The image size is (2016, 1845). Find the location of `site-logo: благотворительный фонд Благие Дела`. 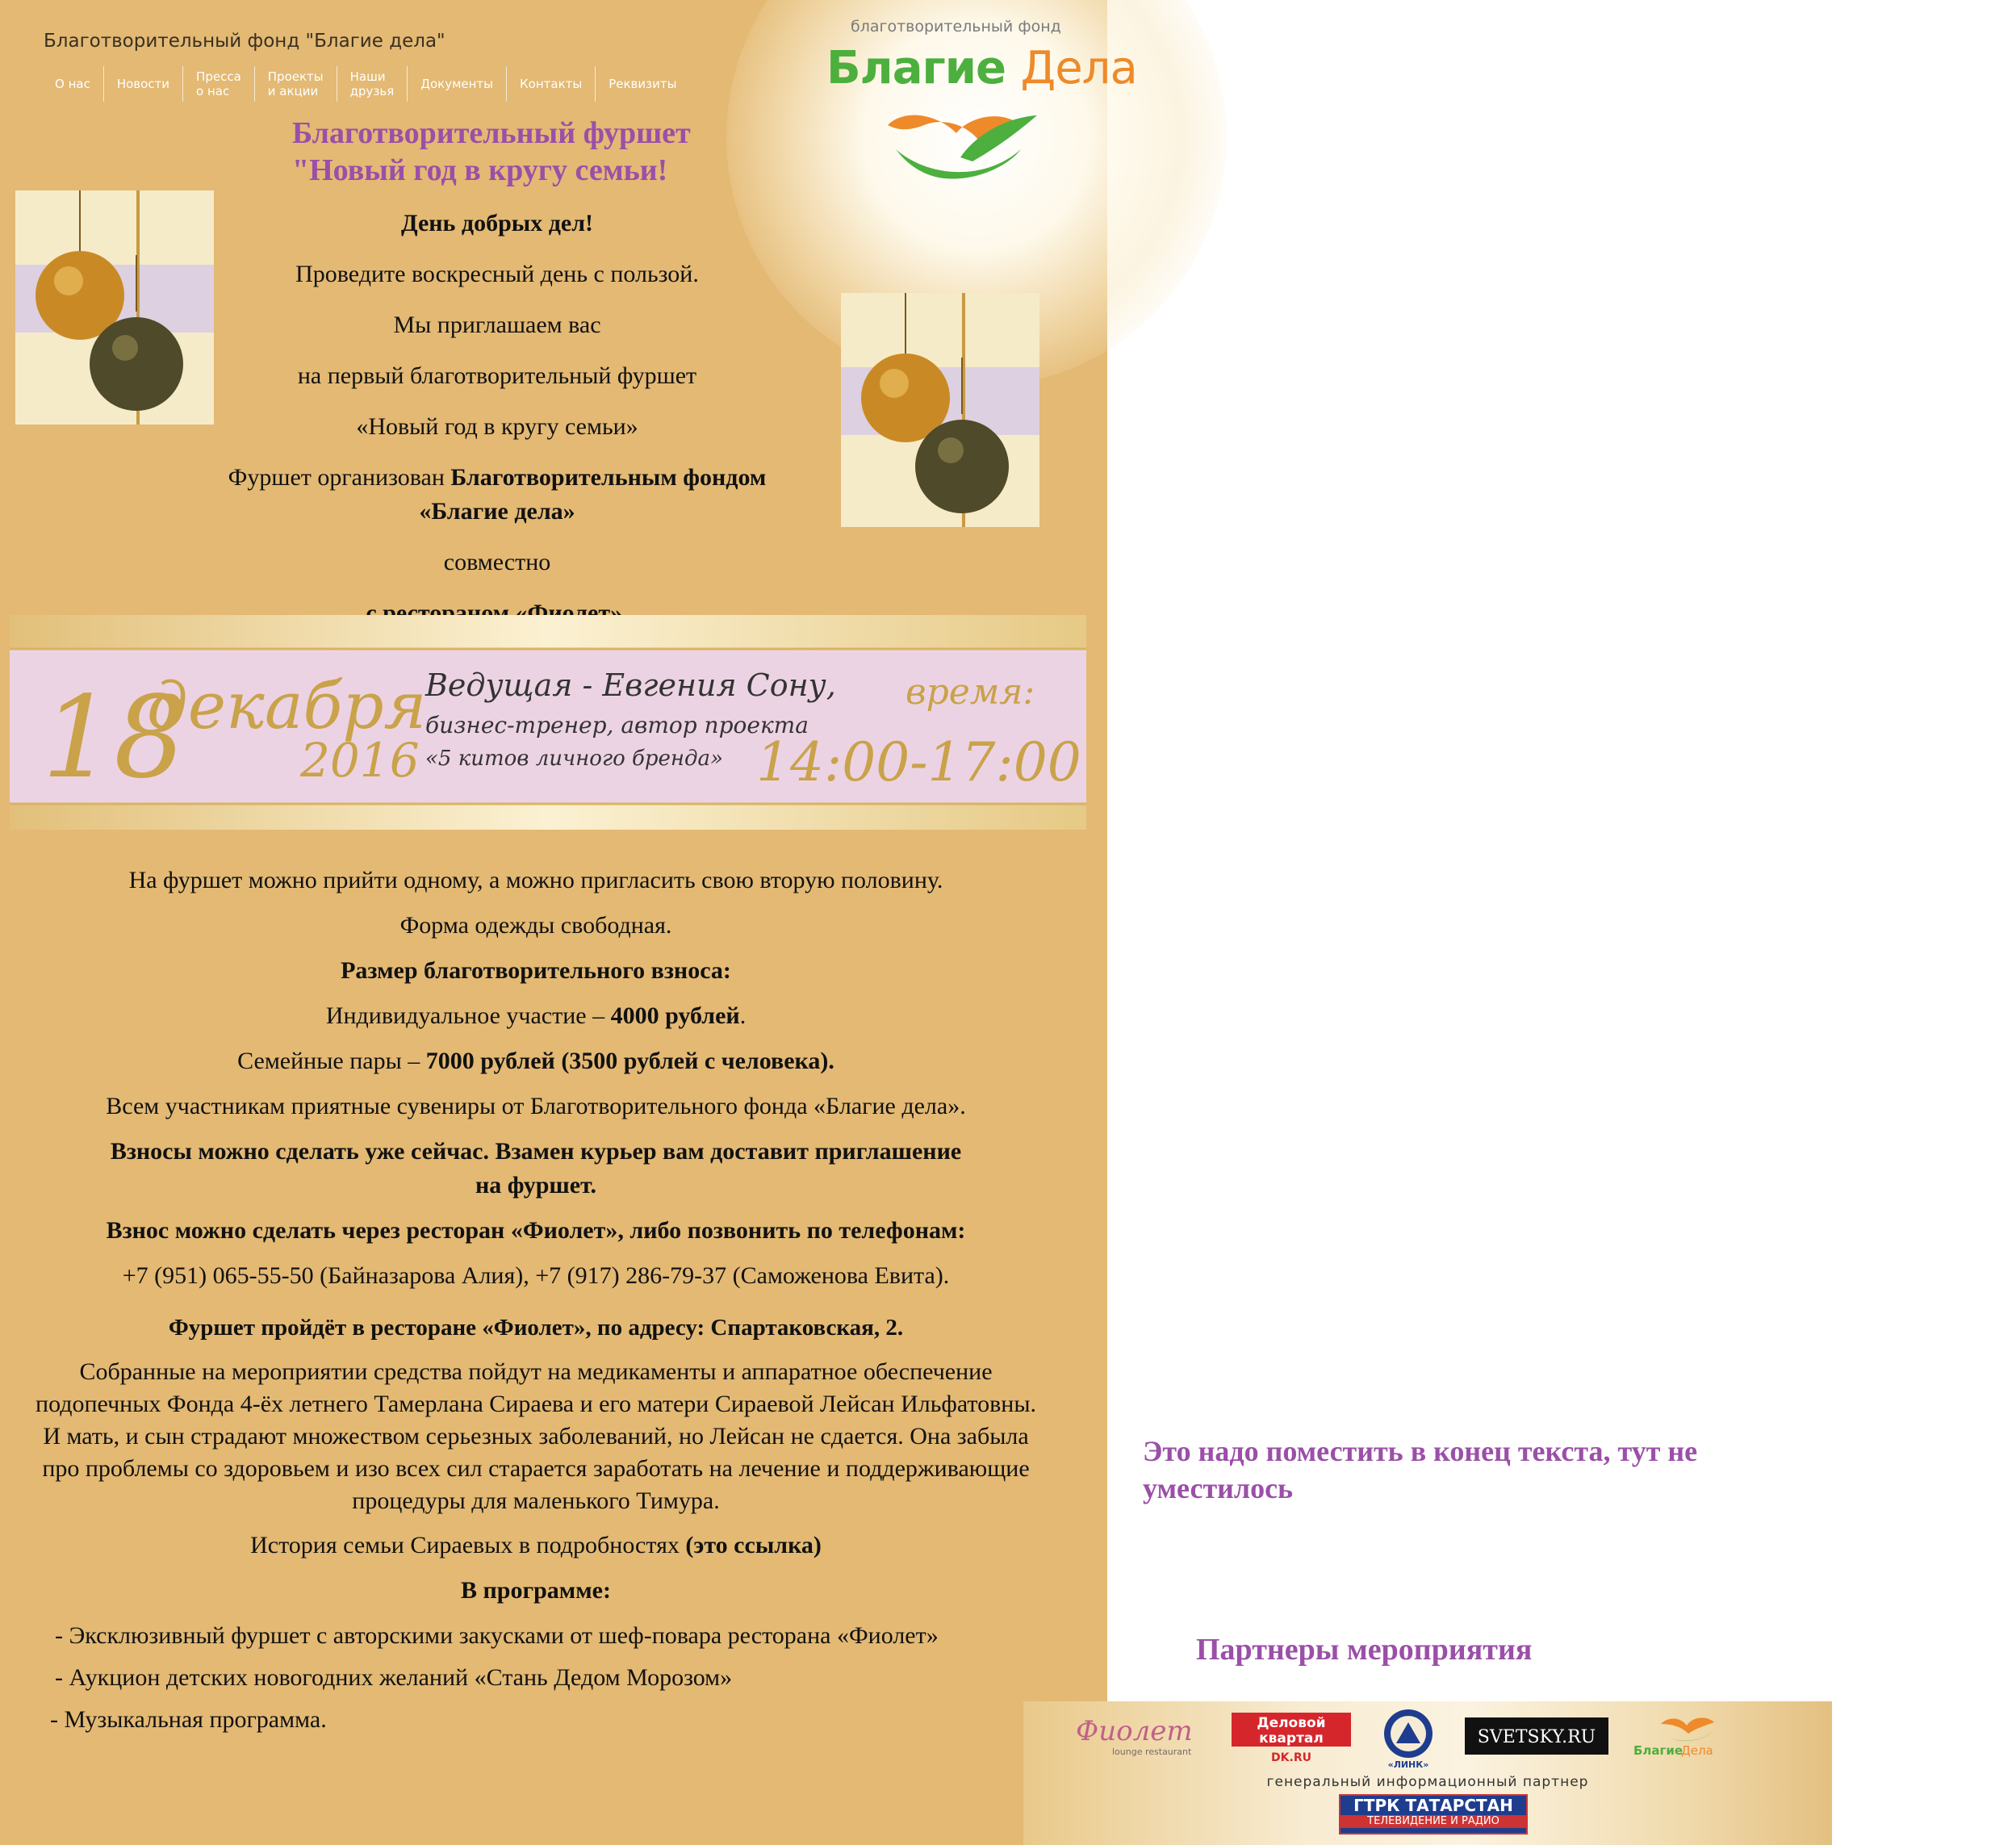

site-logo: благотворительный фонд Благие Дела is located at coordinates (980, 109).